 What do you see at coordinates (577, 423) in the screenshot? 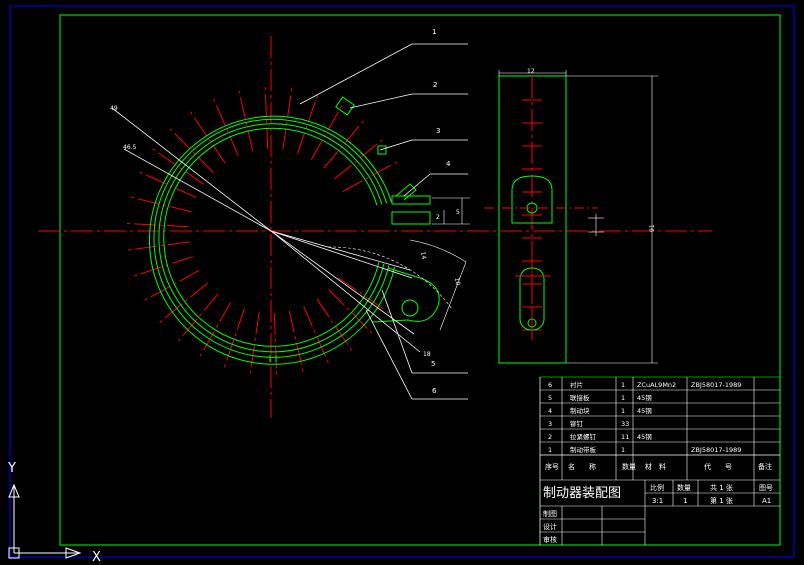
I see `parts-cell-name: 铆钉` at bounding box center [577, 423].